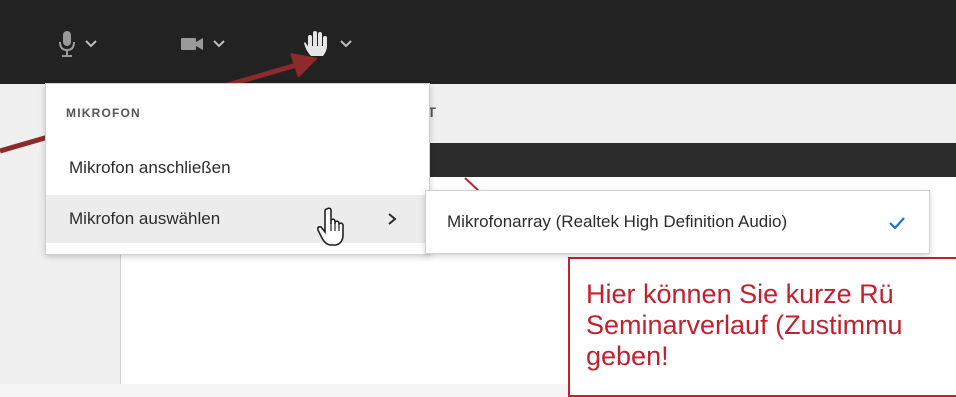 This screenshot has height=397, width=956. Describe the element at coordinates (675, 160) in the screenshot. I see `pod-title-strip` at that location.